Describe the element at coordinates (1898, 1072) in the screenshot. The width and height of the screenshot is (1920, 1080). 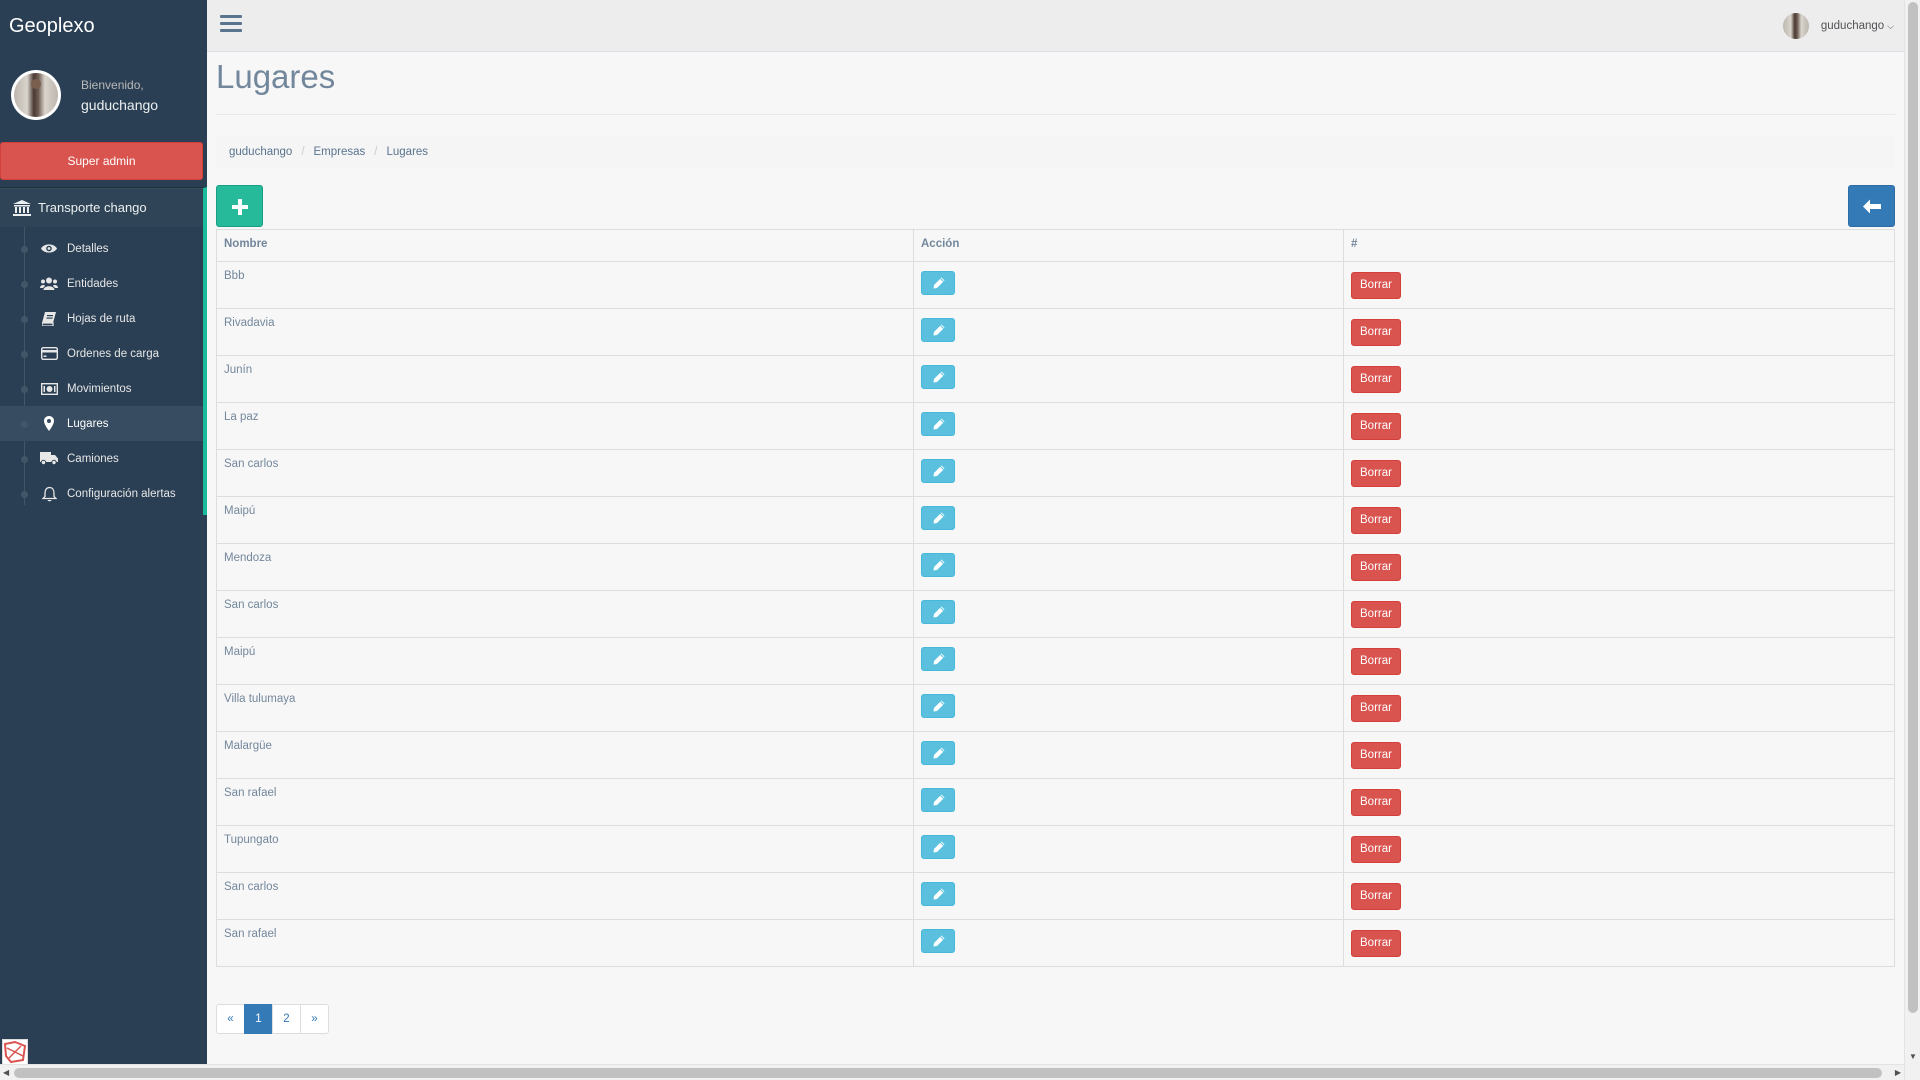
I see `scroll-right-arrow-icon: ▶` at that location.